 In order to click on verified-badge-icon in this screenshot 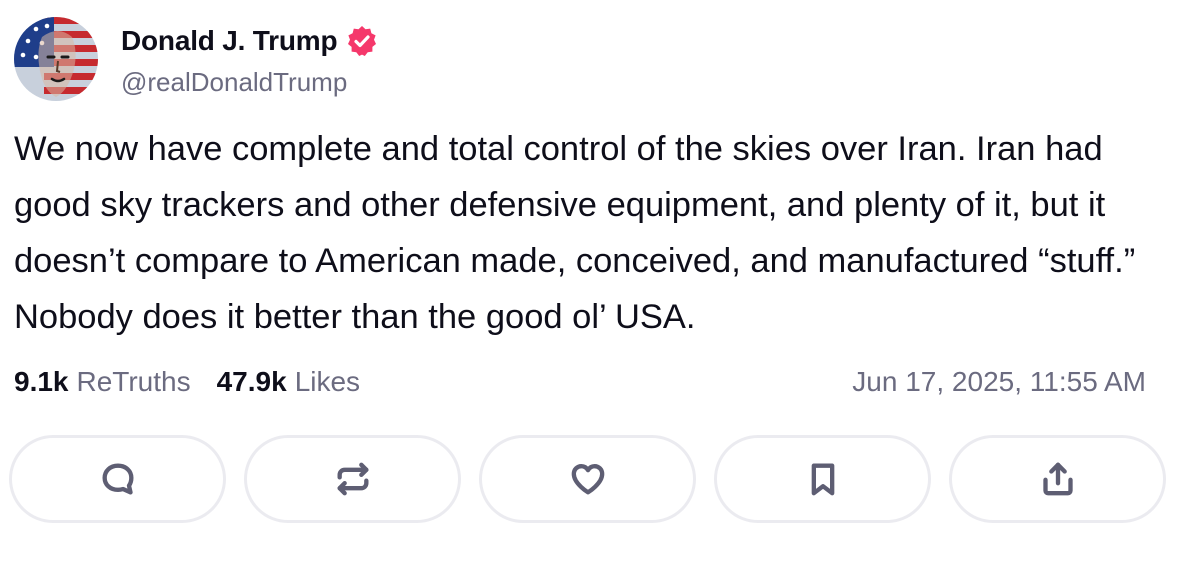, I will do `click(362, 41)`.